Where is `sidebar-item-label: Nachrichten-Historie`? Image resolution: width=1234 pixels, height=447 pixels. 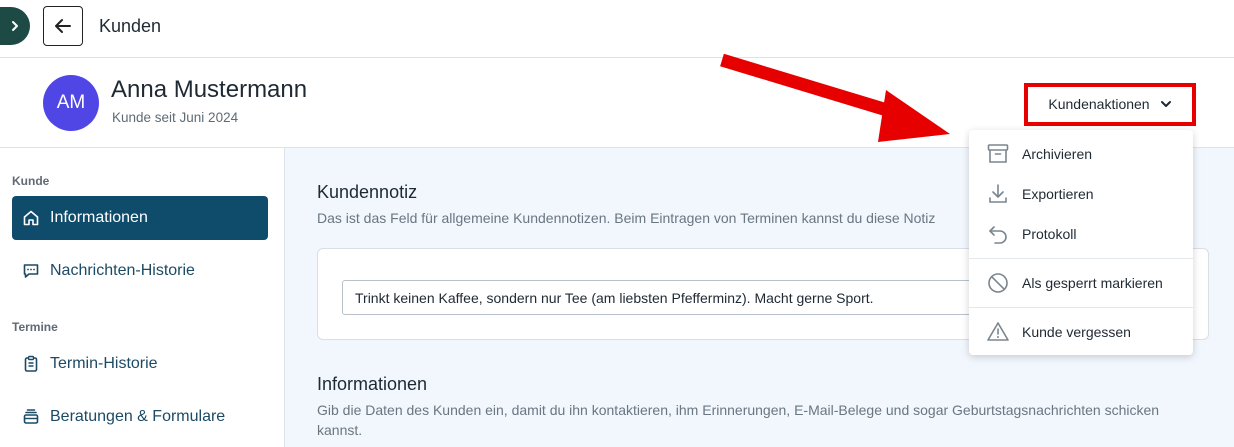 sidebar-item-label: Nachrichten-Historie is located at coordinates (122, 270).